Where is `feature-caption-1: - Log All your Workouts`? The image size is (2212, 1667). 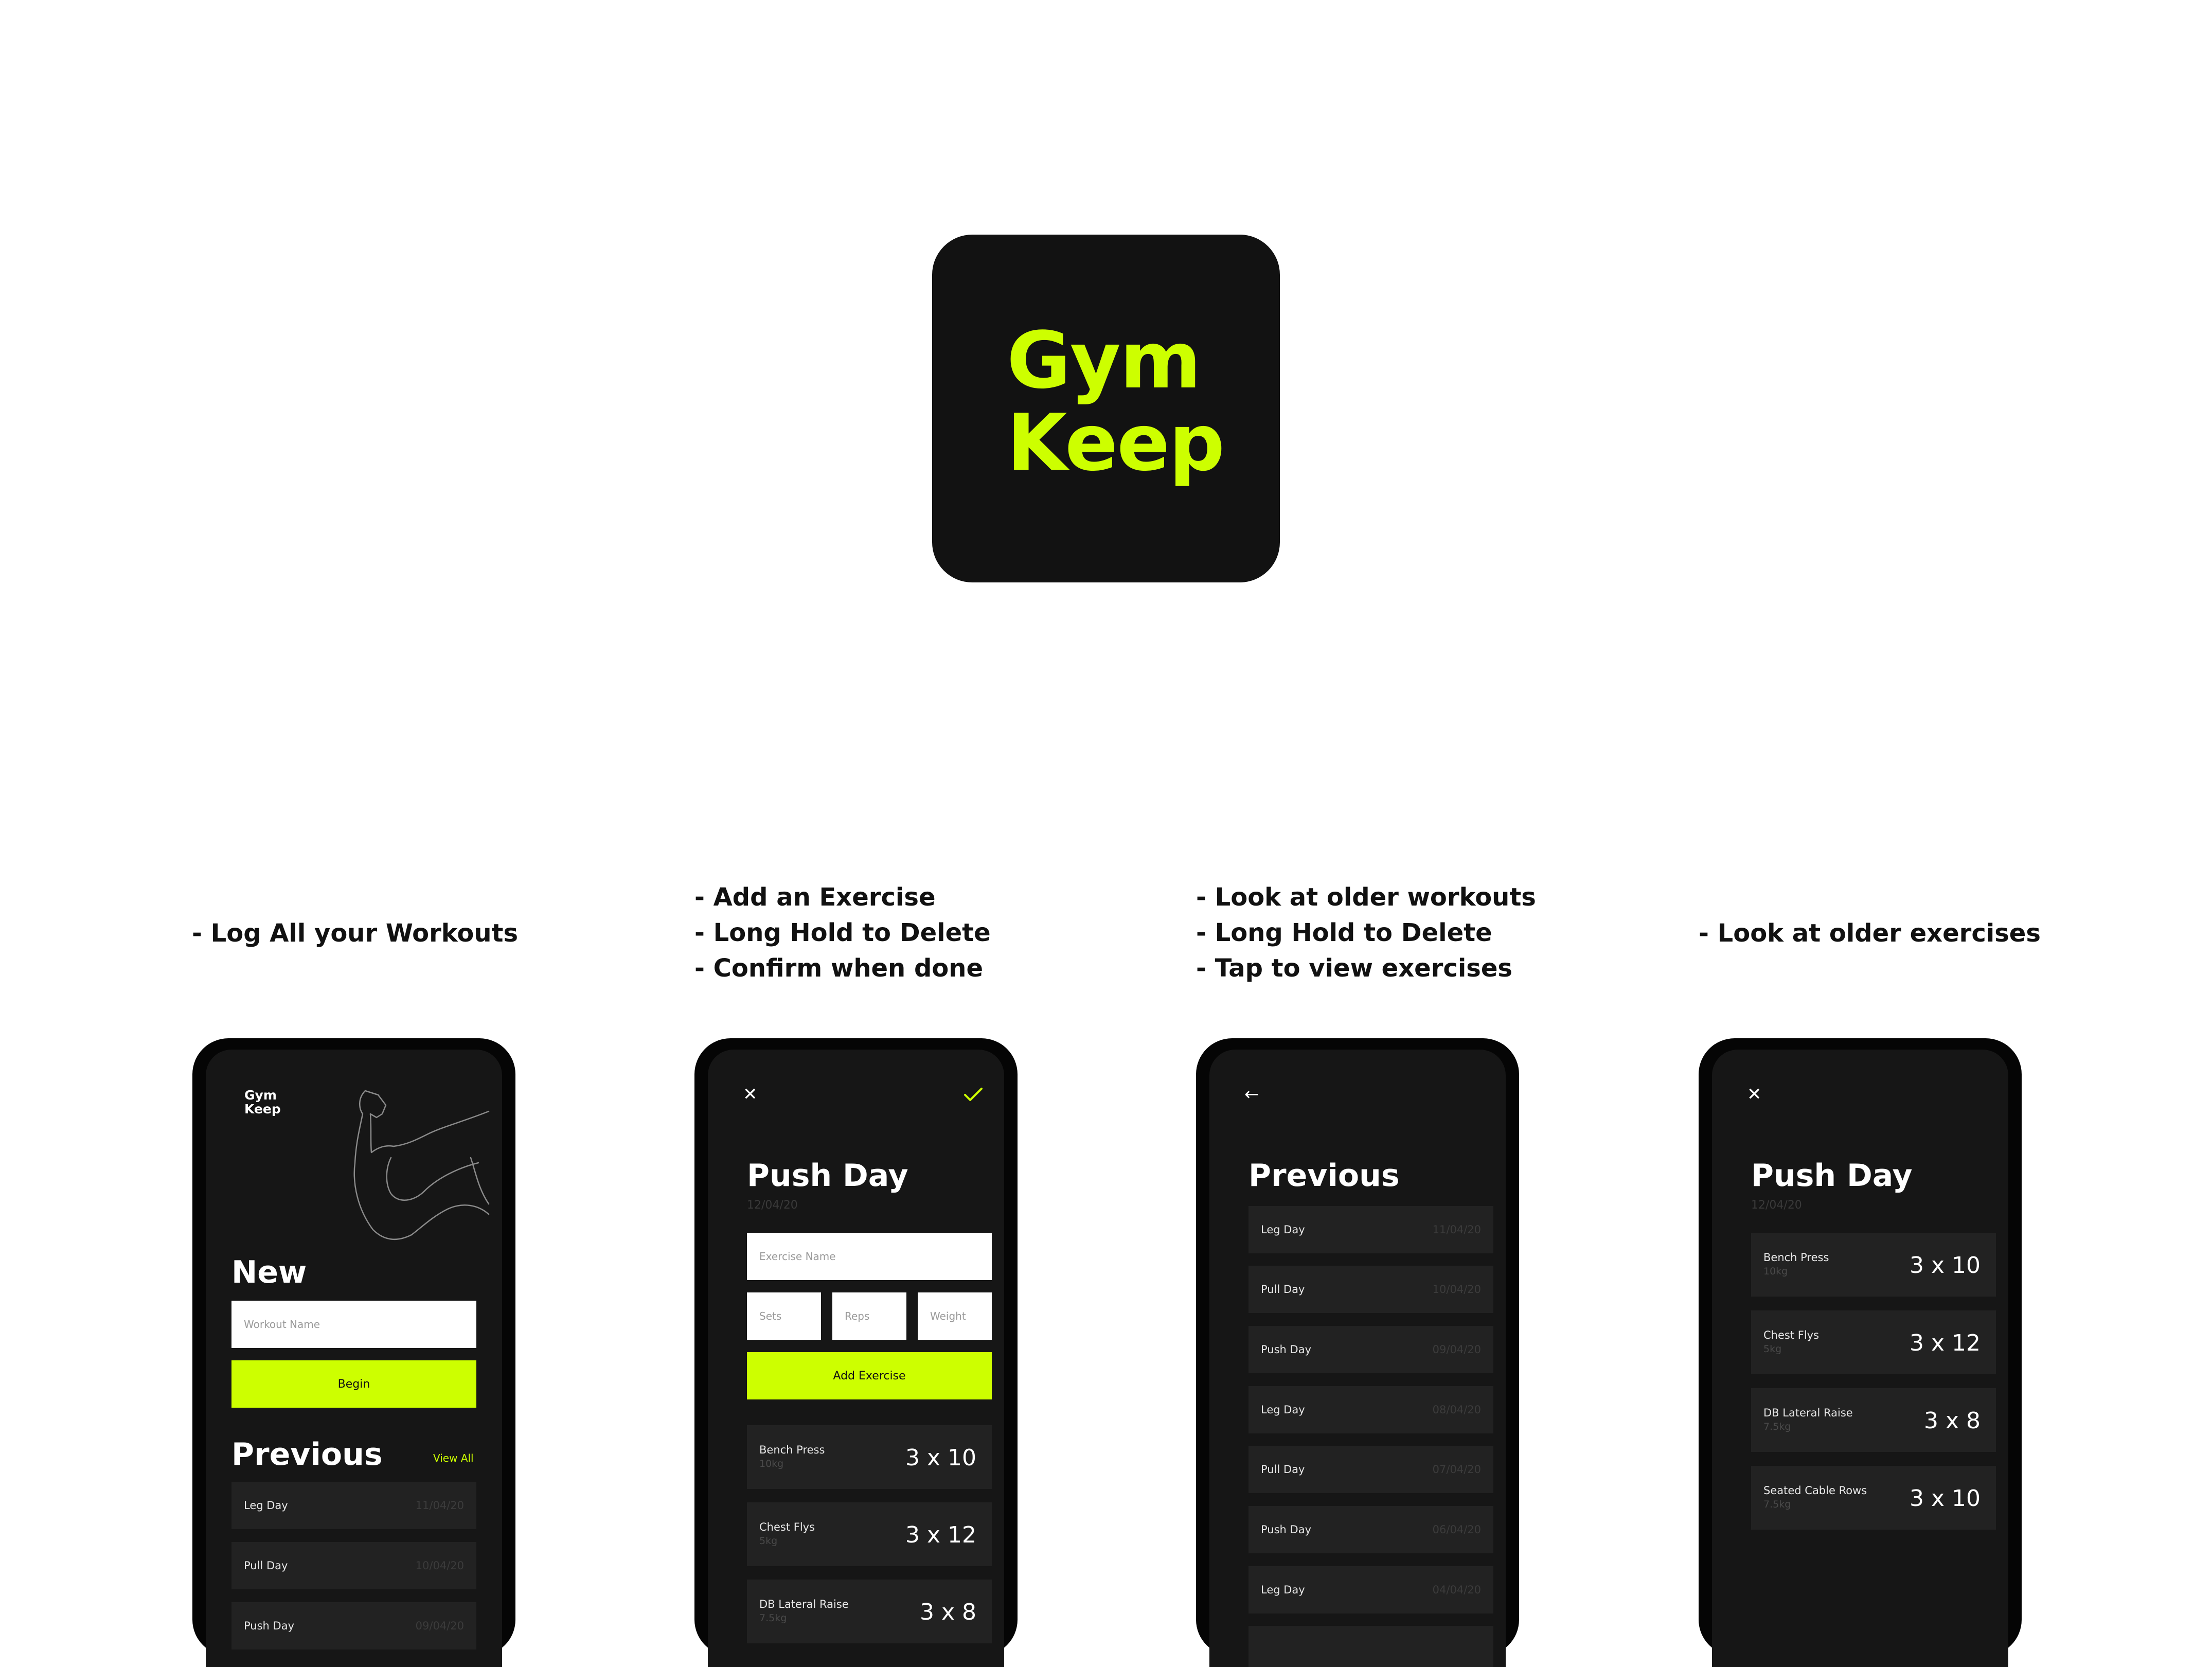 feature-caption-1: - Log All your Workouts is located at coordinates (355, 933).